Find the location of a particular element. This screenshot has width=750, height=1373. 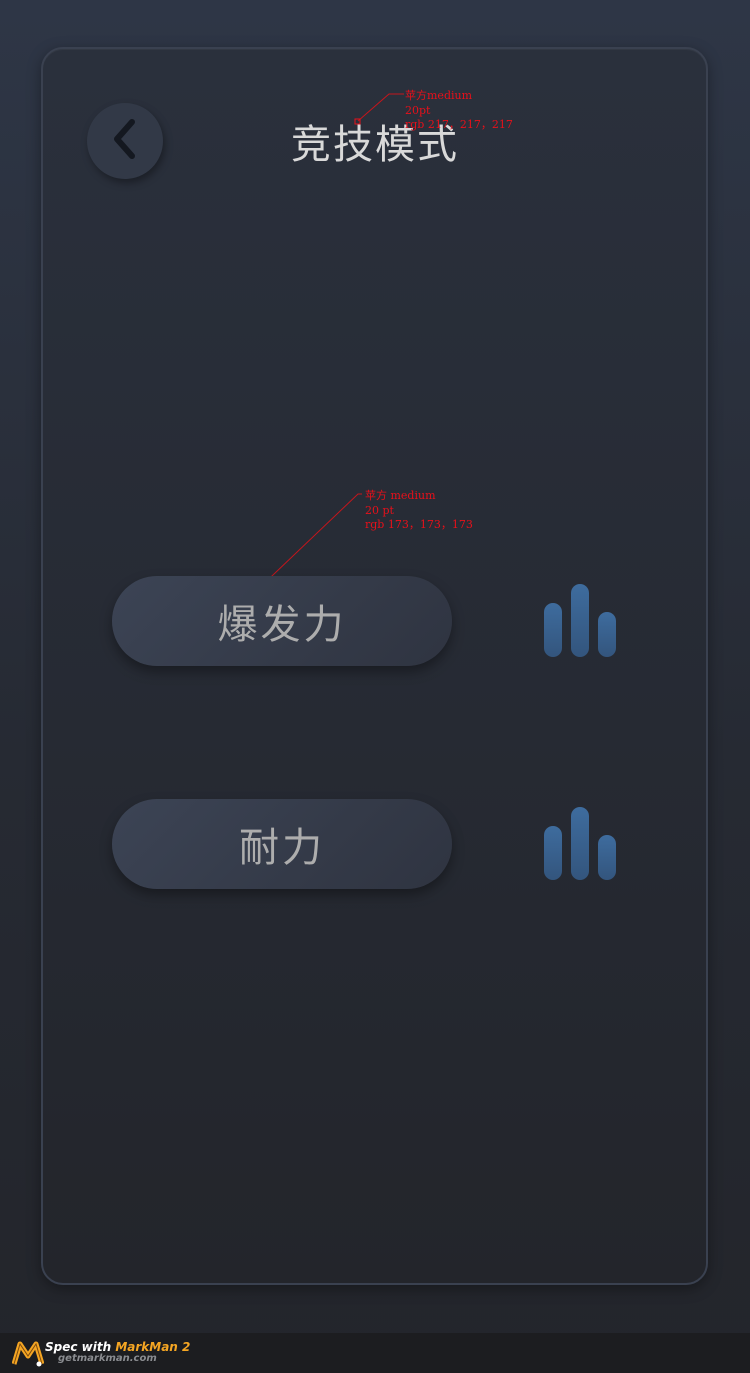

annotation-color: rgb 173，173，173 is located at coordinates (419, 524).